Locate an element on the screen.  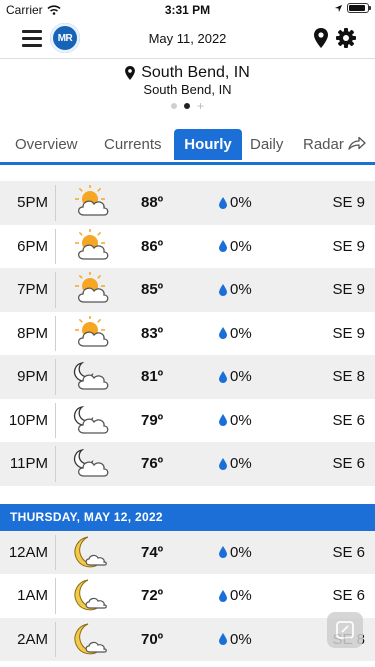
hour-time: 5PM is located at coordinates (32, 202).